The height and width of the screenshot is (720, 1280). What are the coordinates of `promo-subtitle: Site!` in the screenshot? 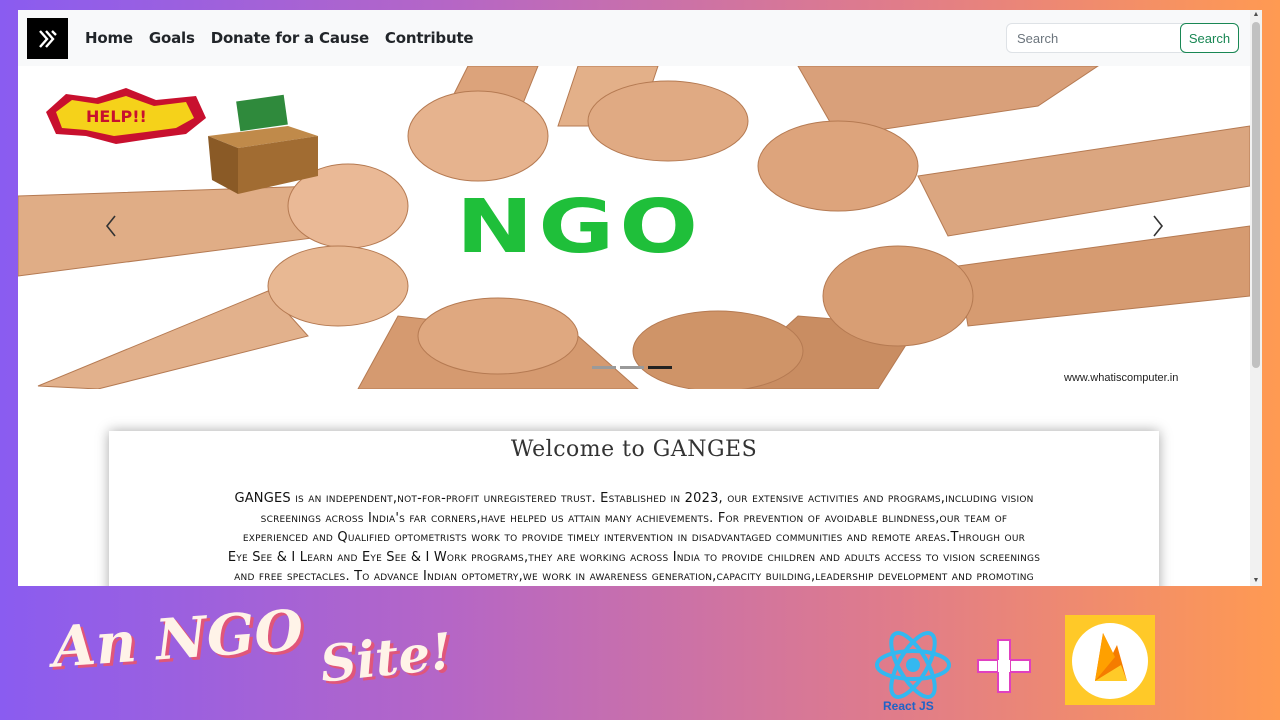 It's located at (386, 657).